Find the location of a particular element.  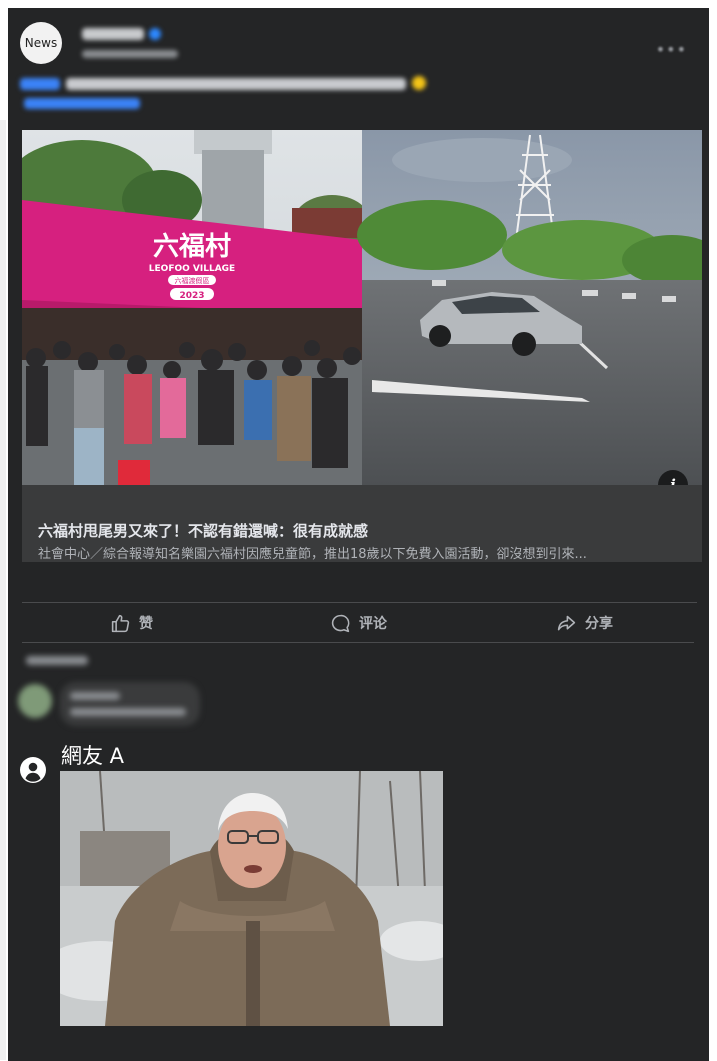

post-timestamp-blurred is located at coordinates (130, 54).